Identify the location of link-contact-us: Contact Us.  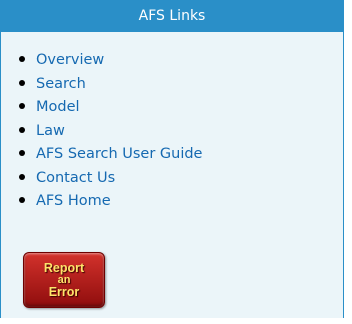
(75, 178).